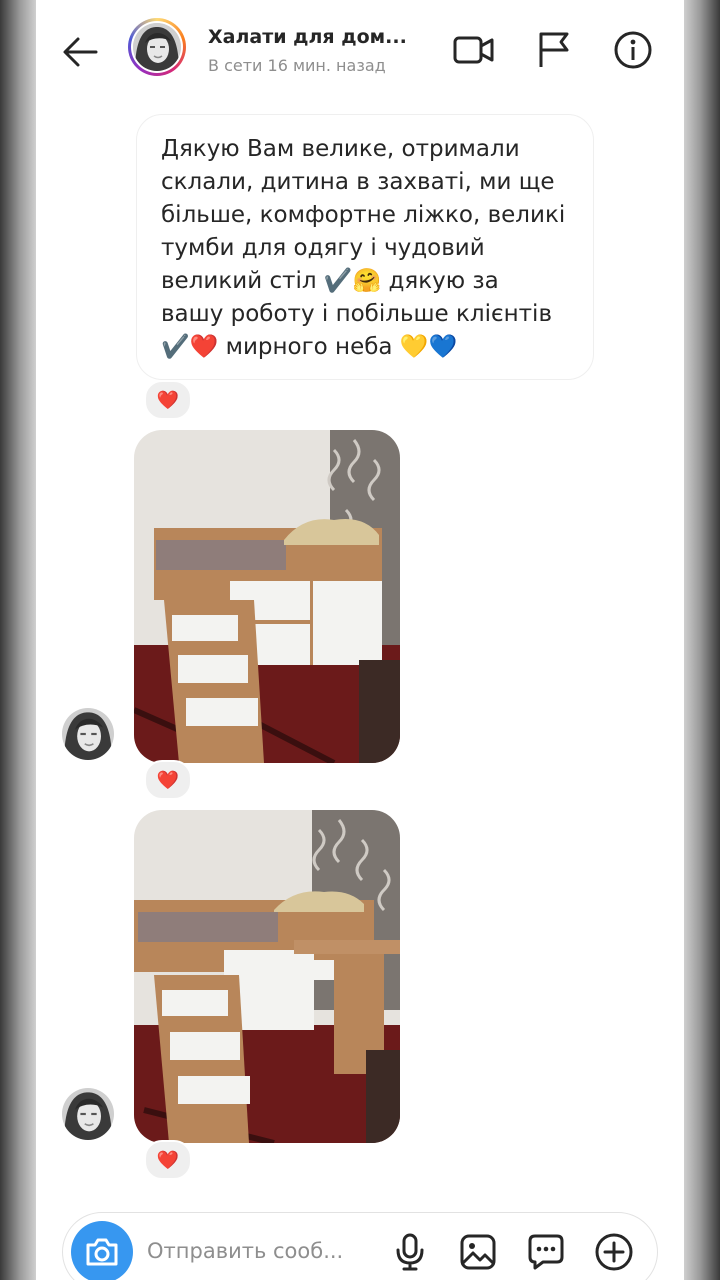 The image size is (720, 1280). I want to click on sticker-icon, so click(546, 1252).